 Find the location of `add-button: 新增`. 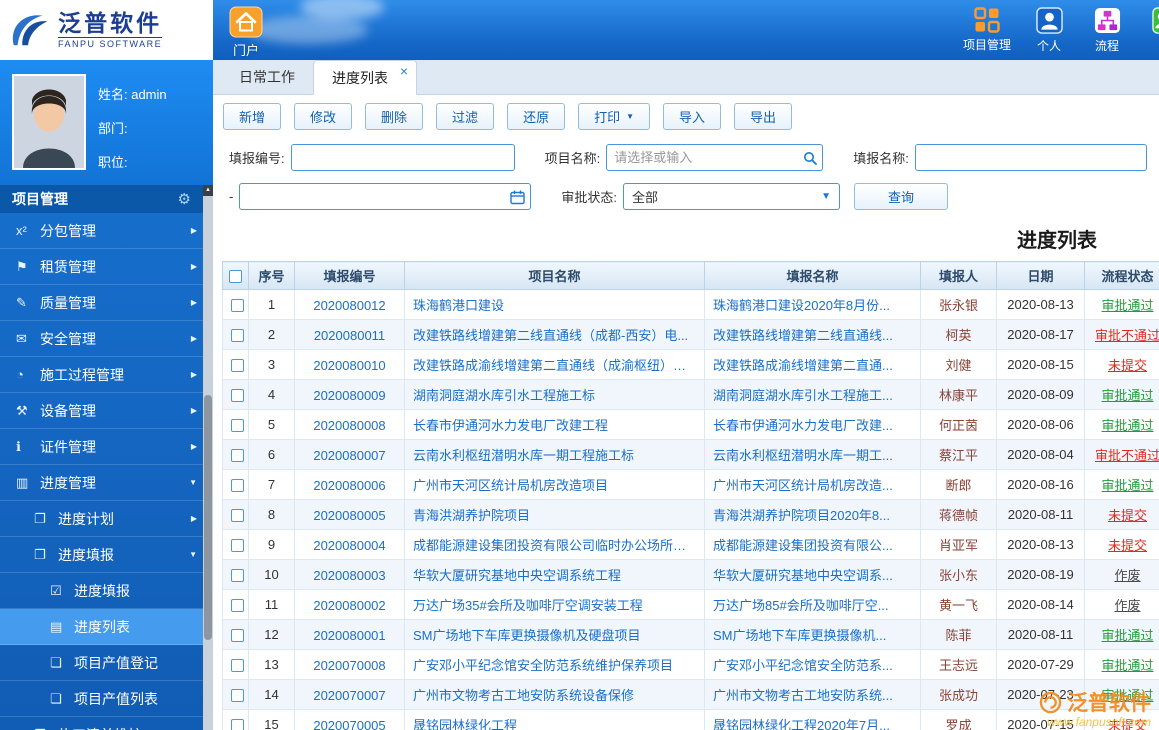

add-button: 新增 is located at coordinates (252, 116).